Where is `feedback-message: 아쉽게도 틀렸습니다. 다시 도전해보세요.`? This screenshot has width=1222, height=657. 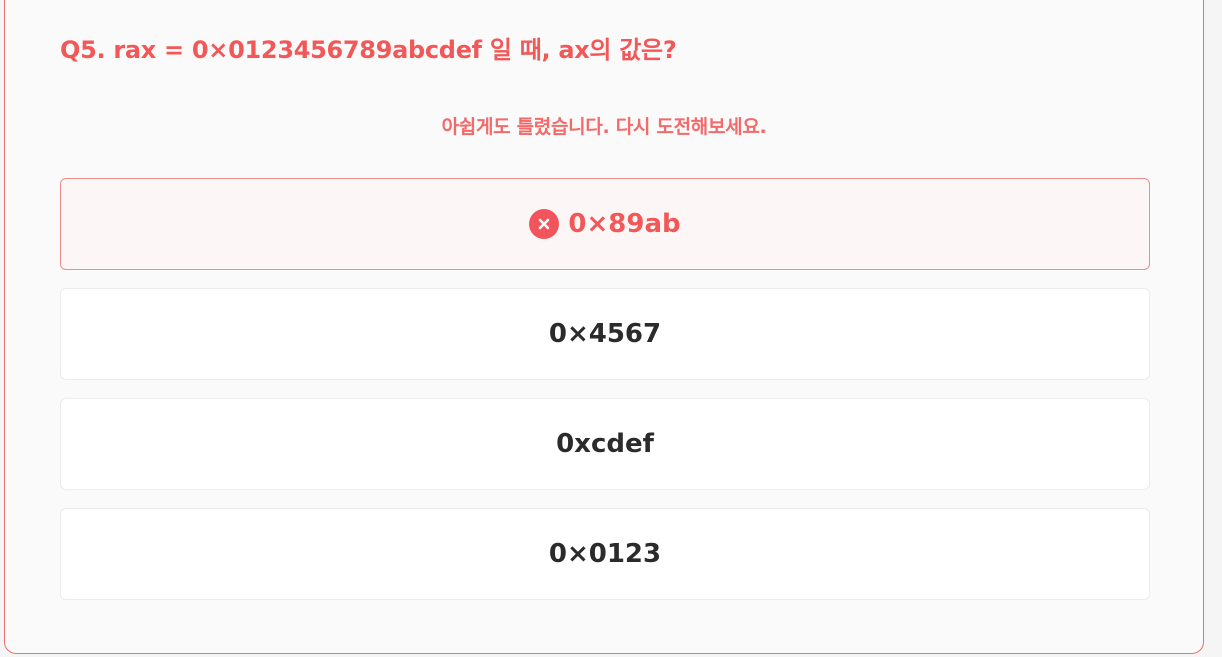 feedback-message: 아쉽게도 틀렸습니다. 다시 도전해보세요. is located at coordinates (604, 127).